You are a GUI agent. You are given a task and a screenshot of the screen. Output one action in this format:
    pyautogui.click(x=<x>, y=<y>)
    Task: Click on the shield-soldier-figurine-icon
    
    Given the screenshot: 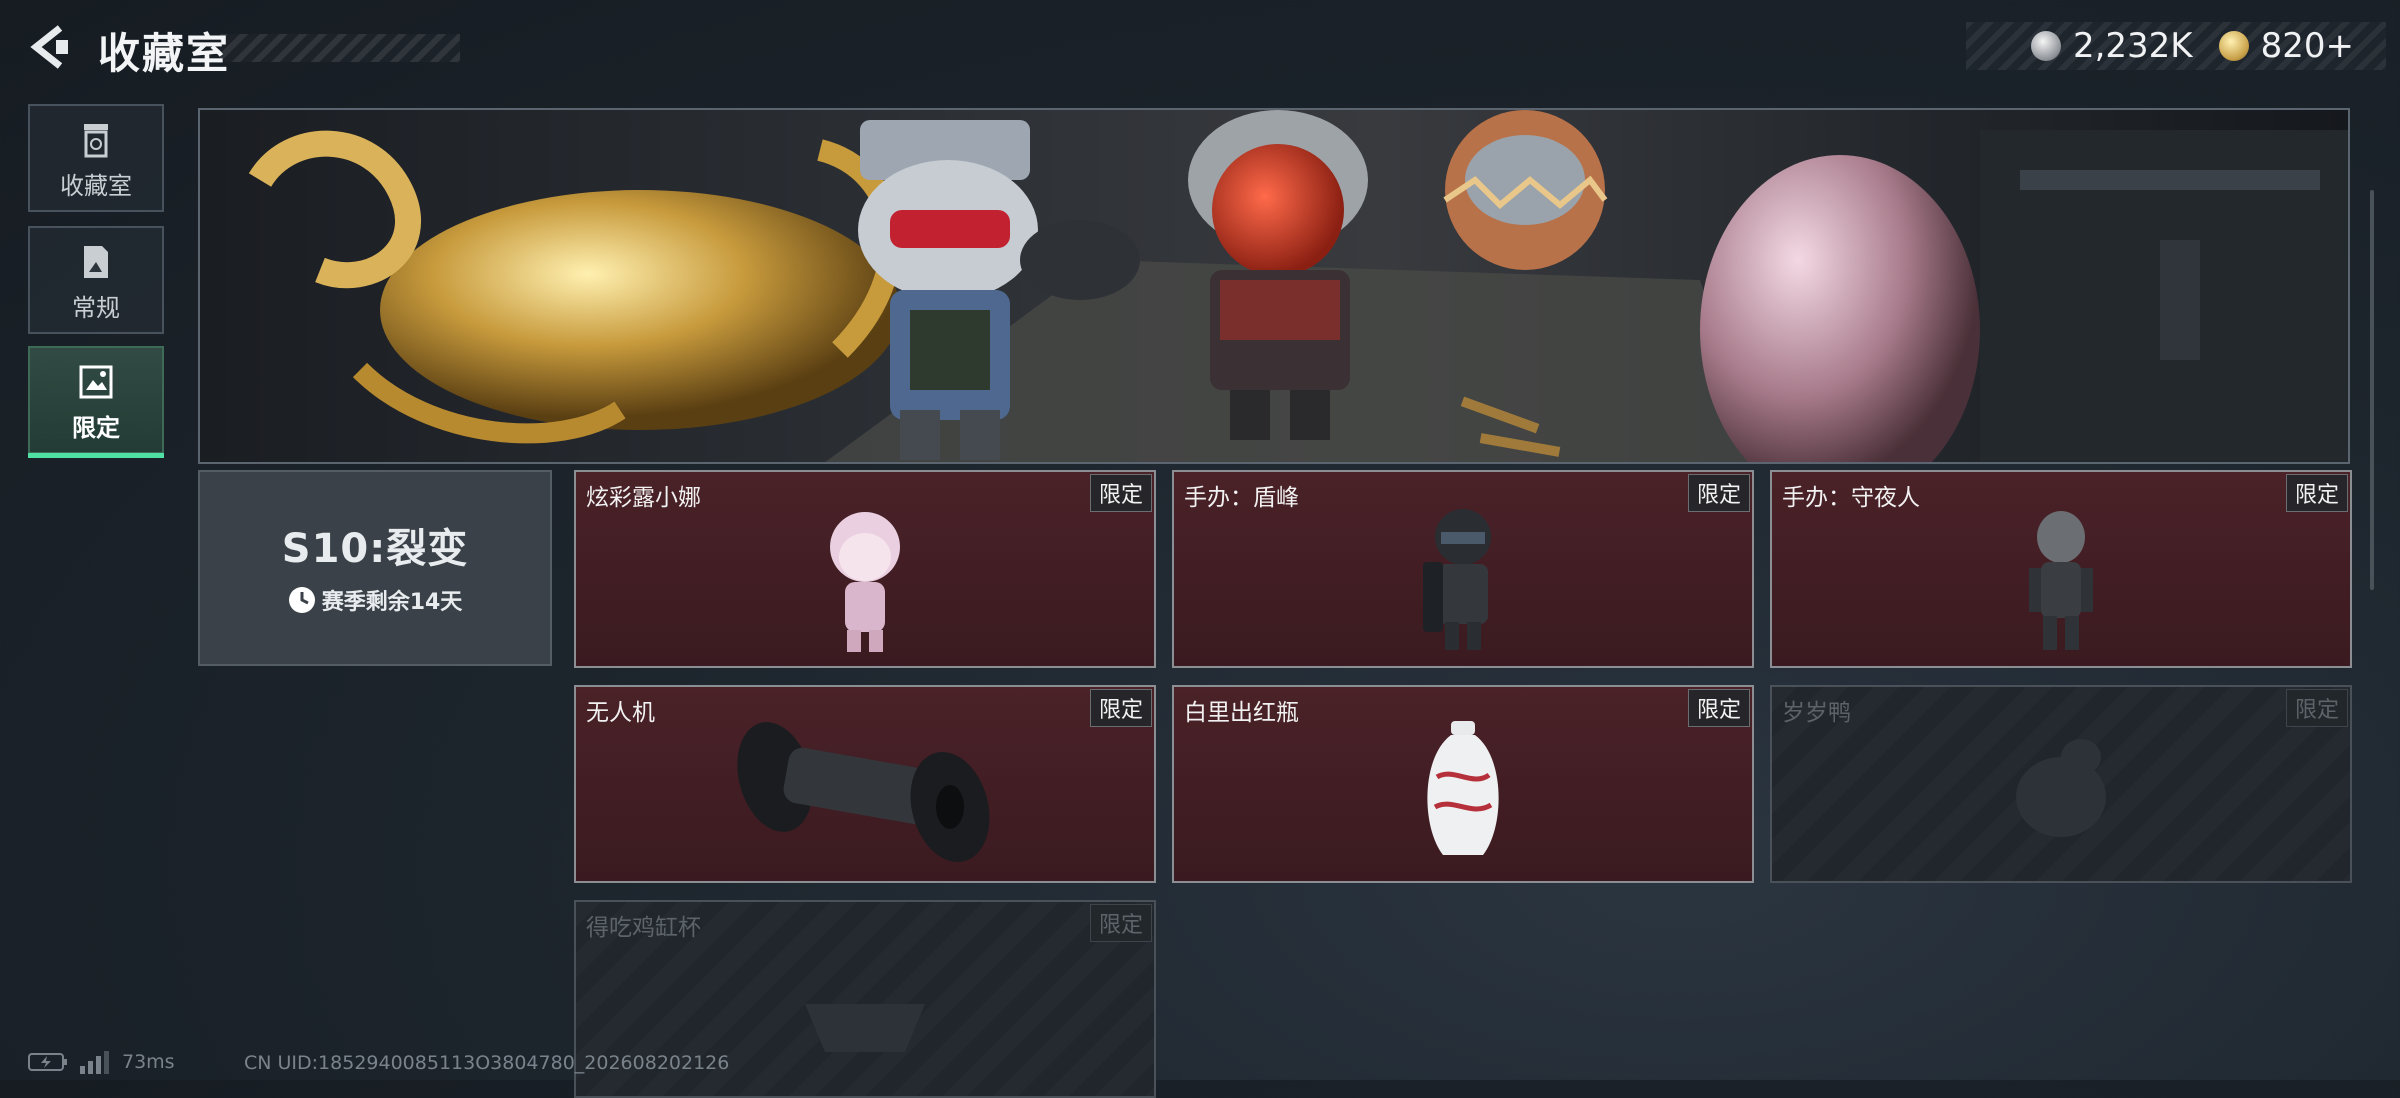 What is the action you would take?
    pyautogui.click(x=1457, y=579)
    